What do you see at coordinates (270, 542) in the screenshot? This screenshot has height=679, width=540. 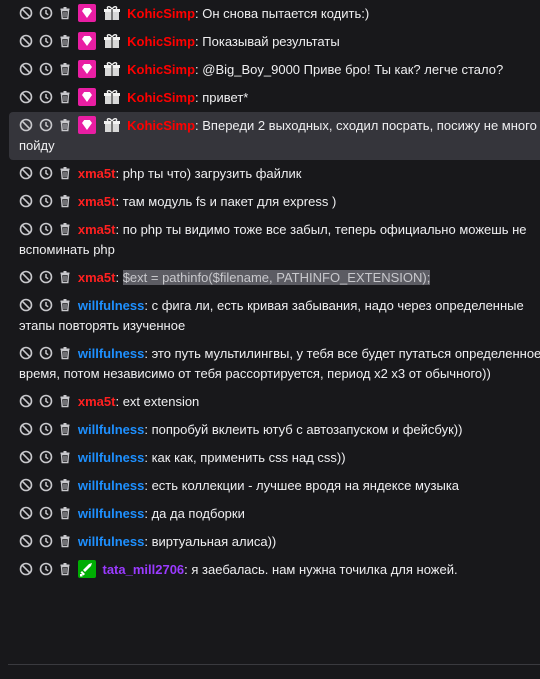 I see `chat-message: willfulness: виртуальная алиса))` at bounding box center [270, 542].